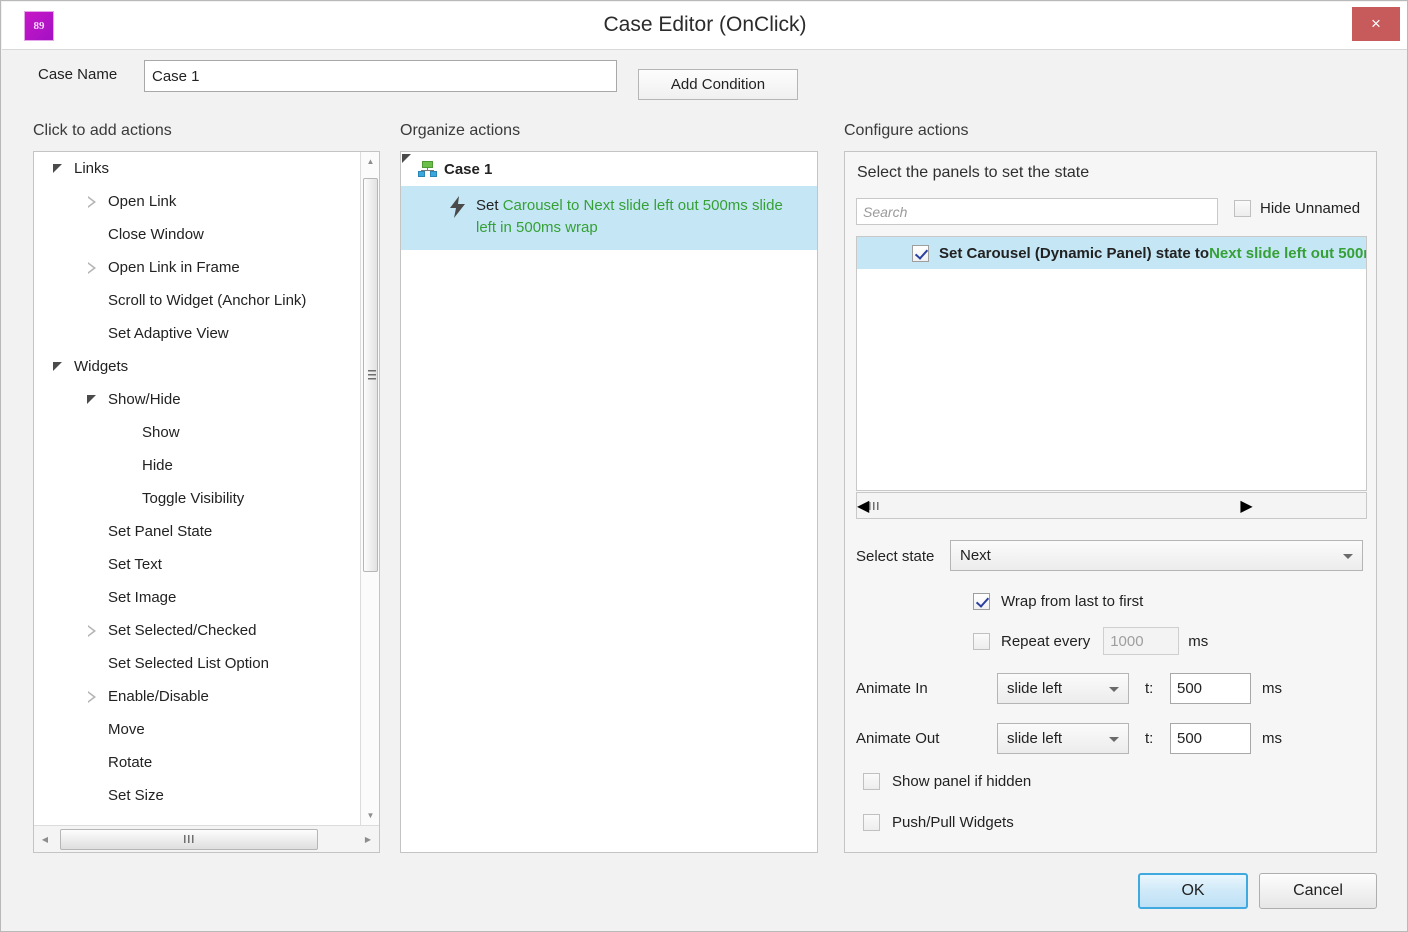  I want to click on action-tree-item-label: Enable/Disable, so click(158, 696).